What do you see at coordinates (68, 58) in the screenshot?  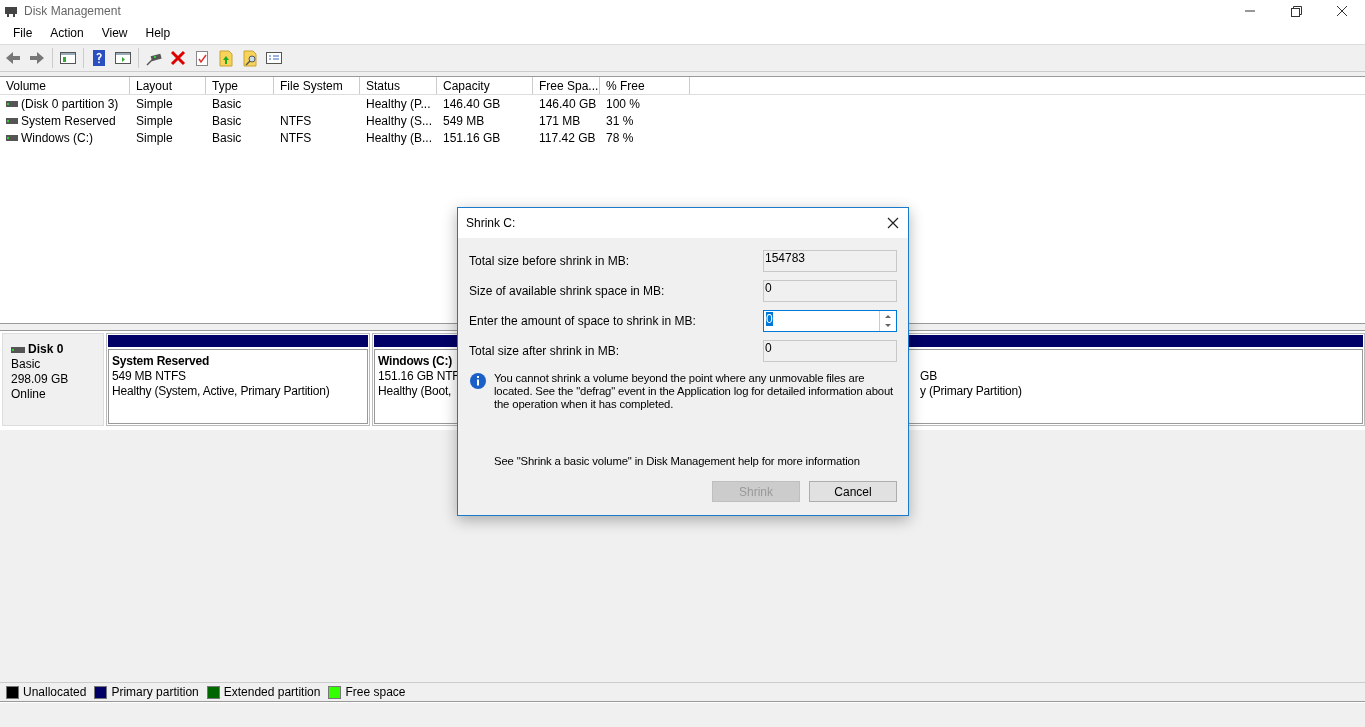 I see `console-tree-icon` at bounding box center [68, 58].